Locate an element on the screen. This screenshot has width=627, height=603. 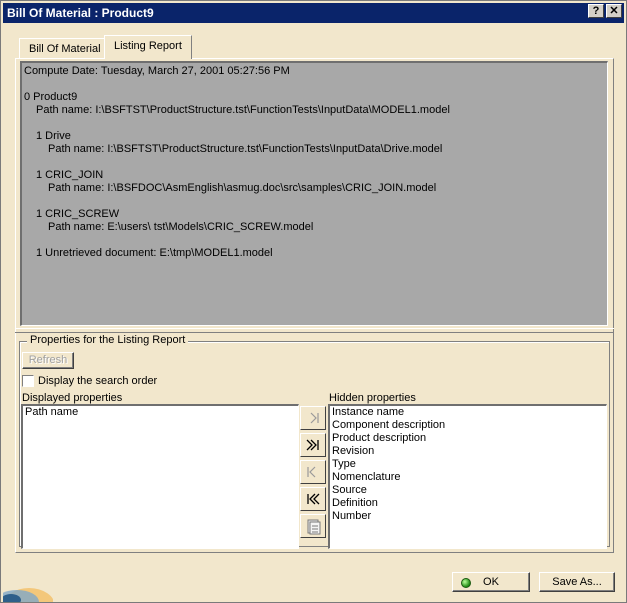
move-one-left-button is located at coordinates (313, 472).